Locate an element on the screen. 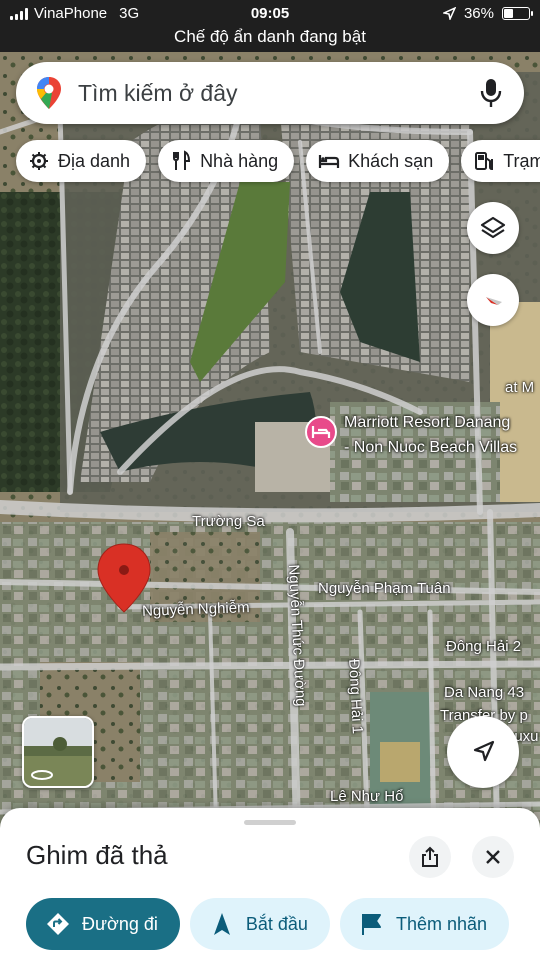 Image resolution: width=540 pixels, height=960 pixels. close-button is located at coordinates (493, 857).